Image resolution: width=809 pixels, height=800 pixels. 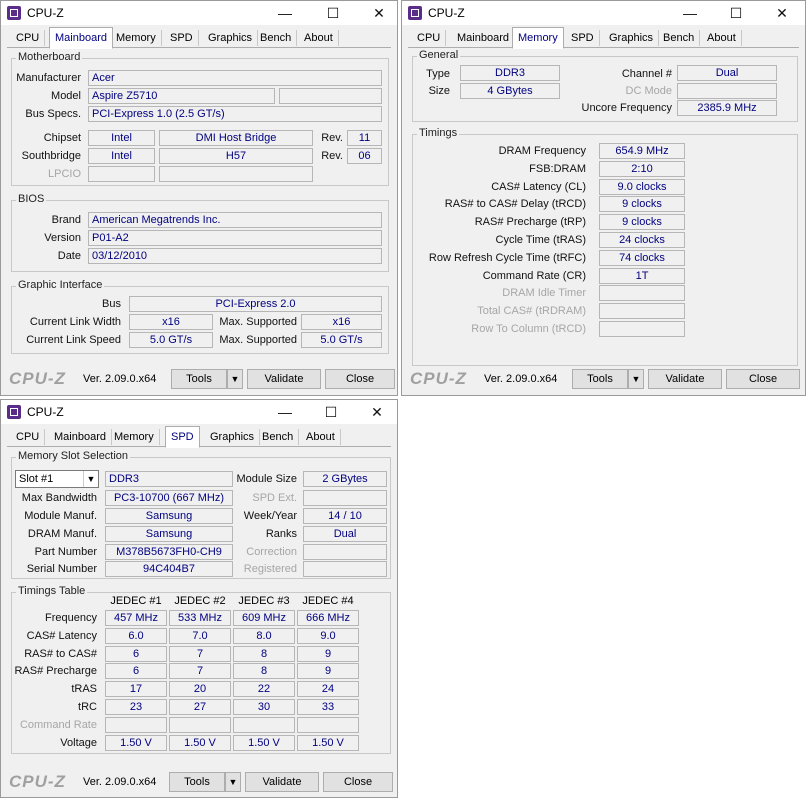 I want to click on timings-cell: 8, so click(x=264, y=671).